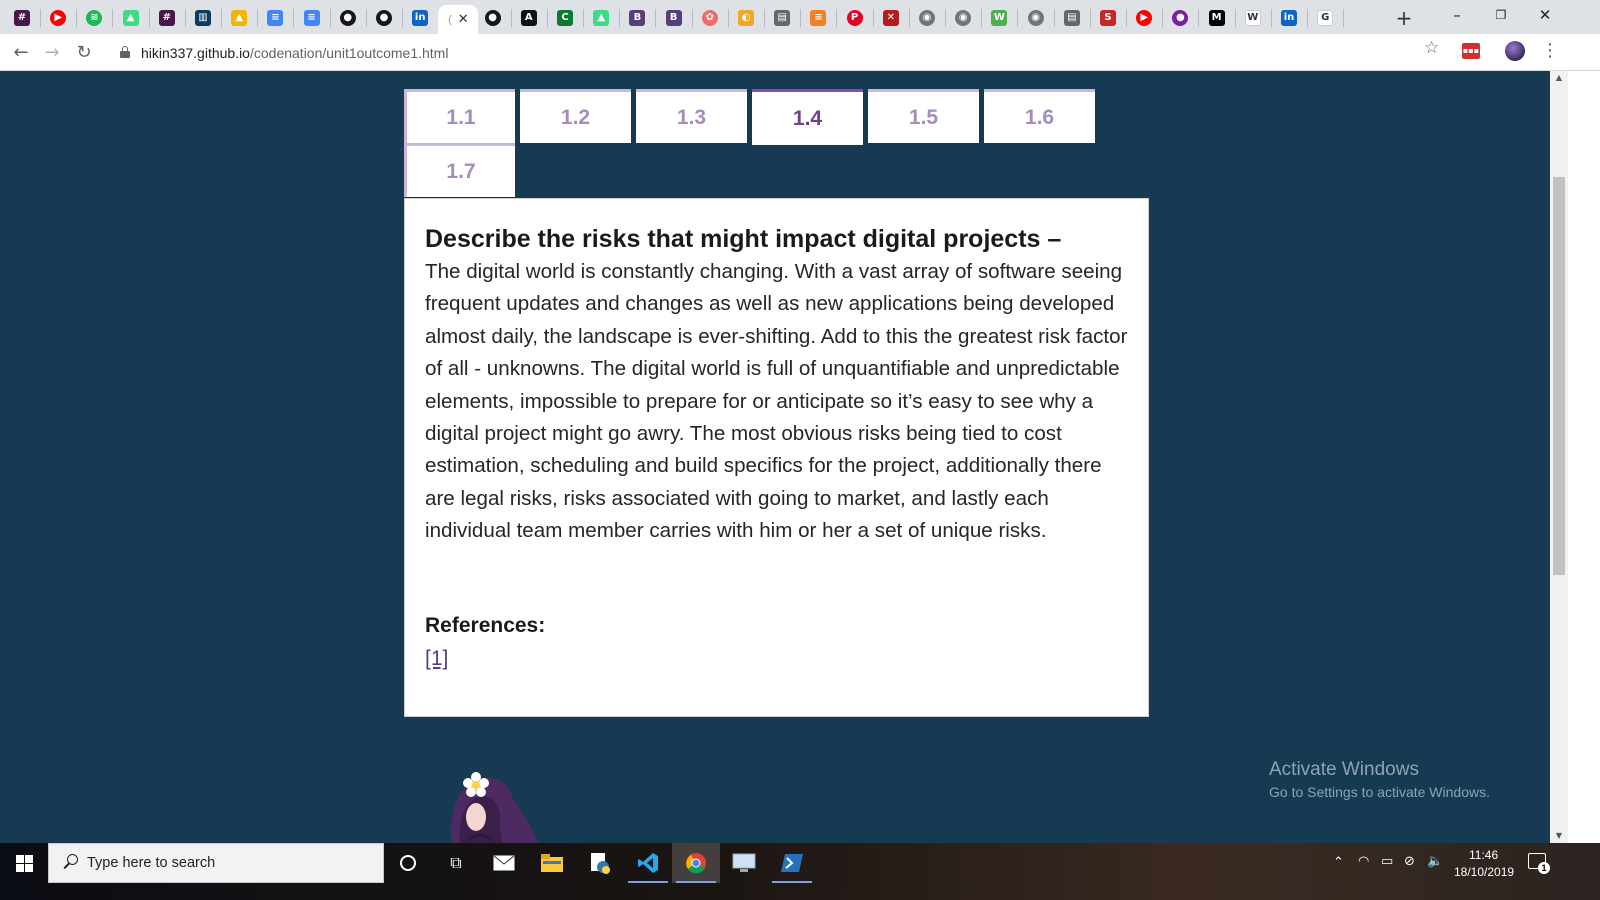 Image resolution: width=1600 pixels, height=900 pixels. I want to click on task-view-icon: ⧉, so click(456, 862).